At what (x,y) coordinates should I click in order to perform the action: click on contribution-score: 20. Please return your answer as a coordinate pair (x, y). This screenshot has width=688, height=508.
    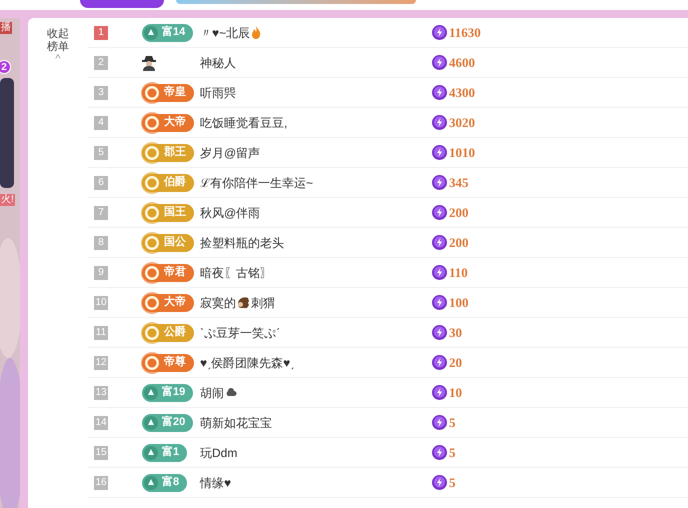
    Looking at the image, I should click on (455, 363).